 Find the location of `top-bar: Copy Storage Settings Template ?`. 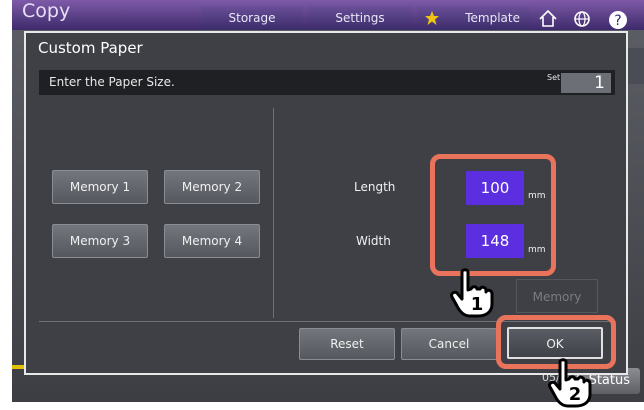

top-bar: Copy Storage Settings Template ? is located at coordinates (328, 15).